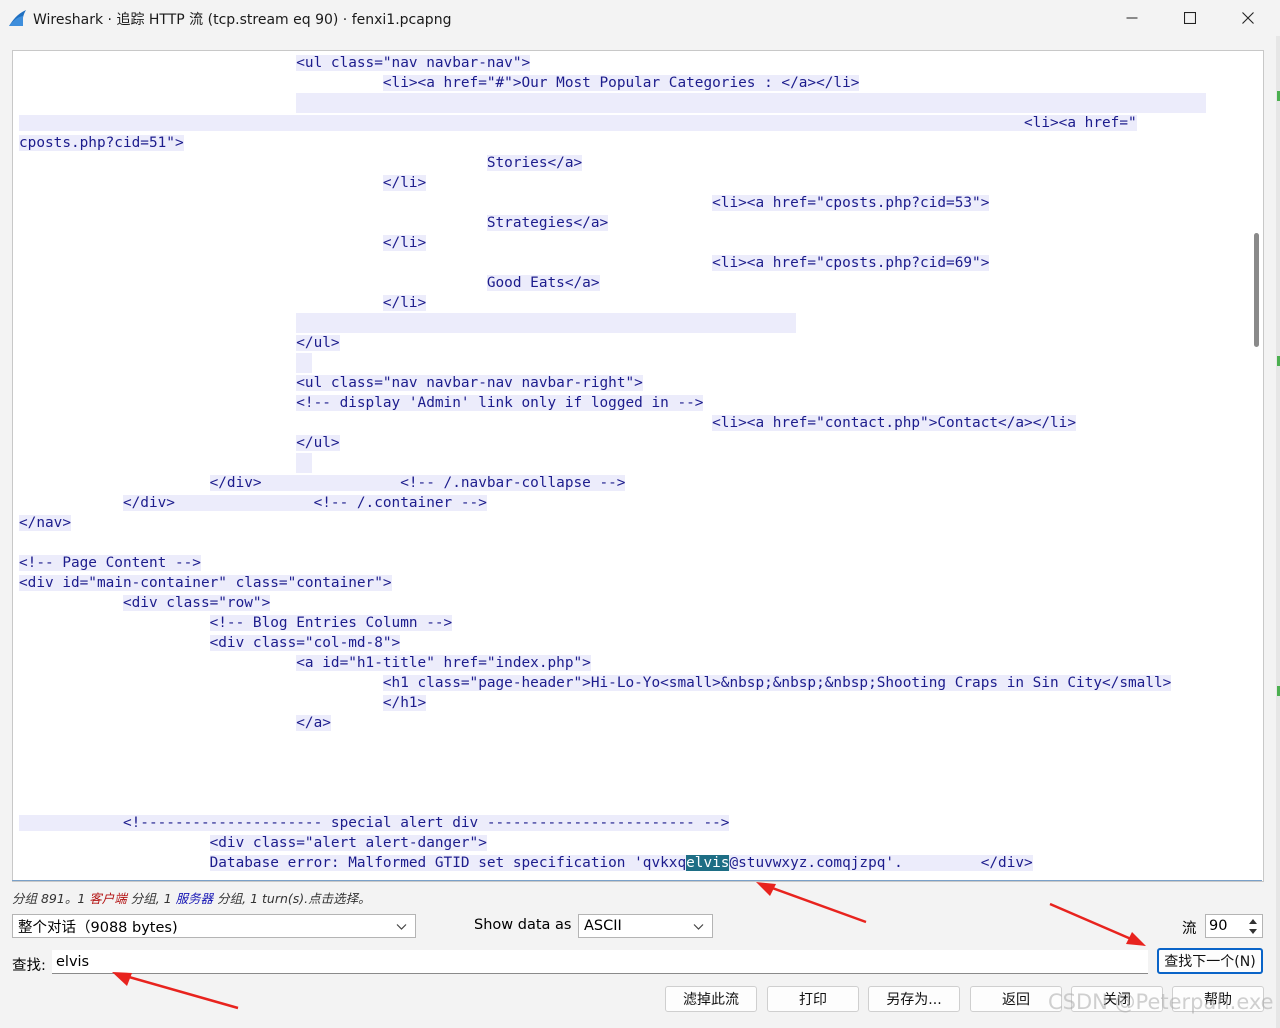 The height and width of the screenshot is (1028, 1280). Describe the element at coordinates (1218, 926) in the screenshot. I see `stream-number-value: 90` at that location.